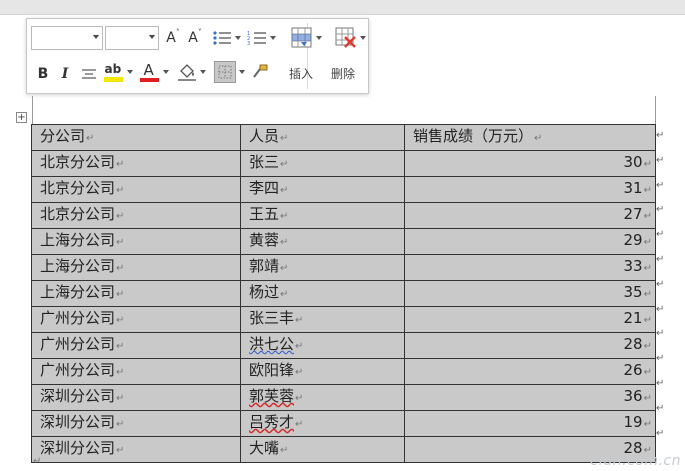 This screenshot has height=471, width=685. Describe the element at coordinates (322, 449) in the screenshot. I see `cell-person: 大嘴↵` at that location.